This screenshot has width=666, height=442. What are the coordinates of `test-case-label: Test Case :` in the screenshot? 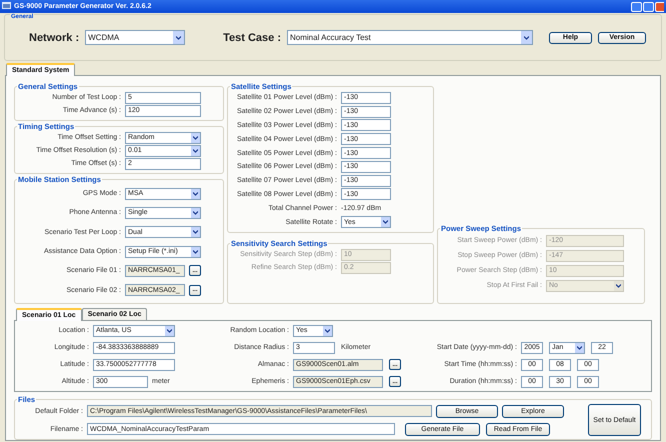 It's located at (252, 38).